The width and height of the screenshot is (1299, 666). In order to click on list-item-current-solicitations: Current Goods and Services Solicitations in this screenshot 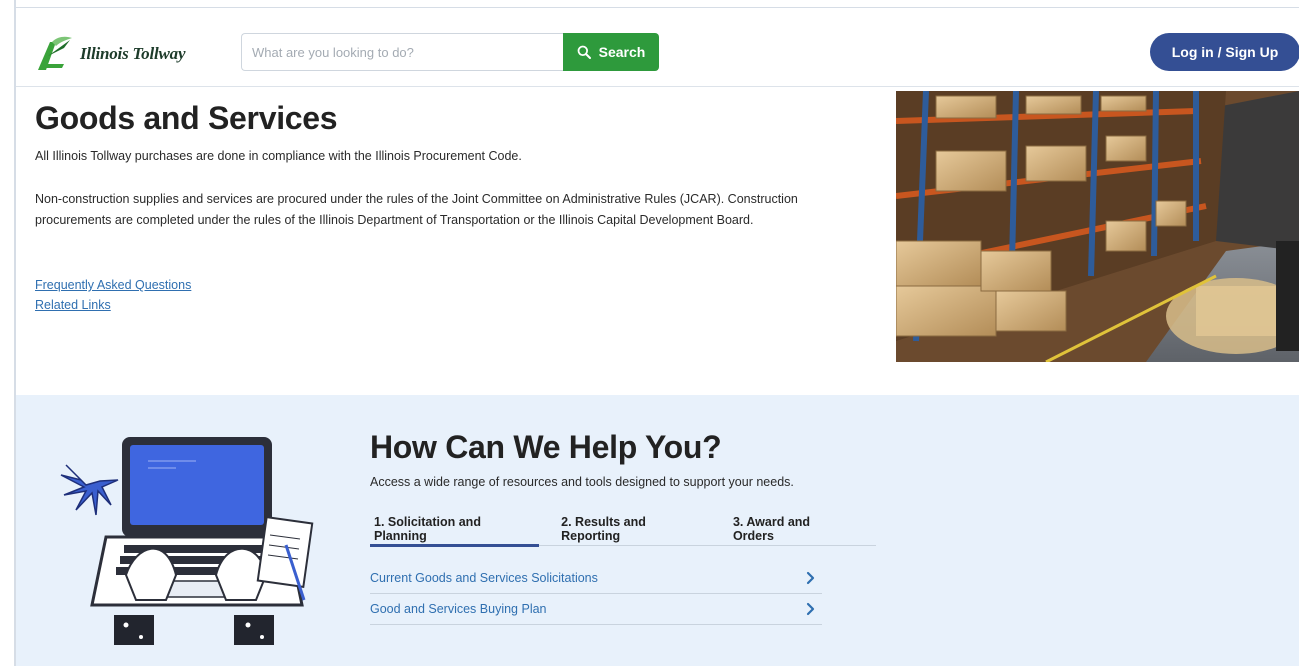, I will do `click(596, 578)`.